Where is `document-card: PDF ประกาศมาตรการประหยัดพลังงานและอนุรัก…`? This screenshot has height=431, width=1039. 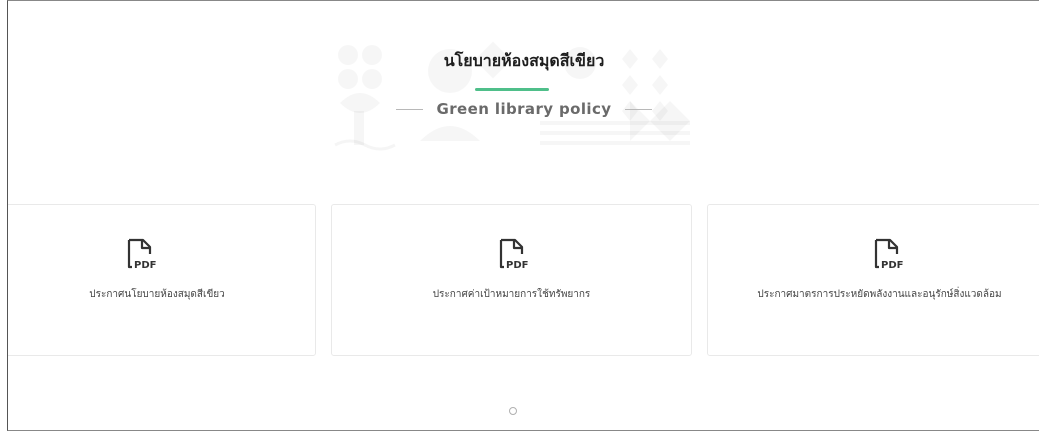
document-card: PDF ประกาศมาตรการประหยัดพลังงานและอนุรัก… is located at coordinates (873, 280).